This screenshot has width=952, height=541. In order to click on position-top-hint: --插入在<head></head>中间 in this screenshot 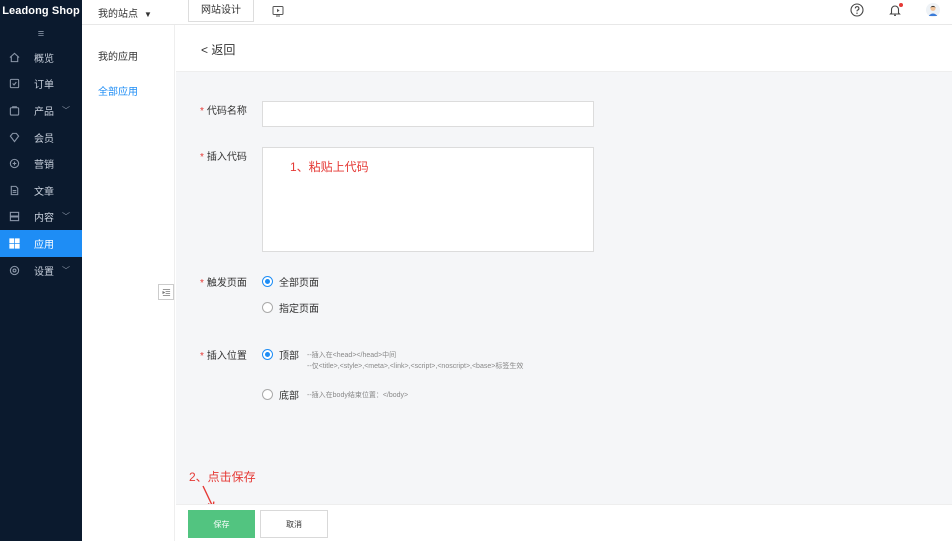, I will do `click(352, 355)`.